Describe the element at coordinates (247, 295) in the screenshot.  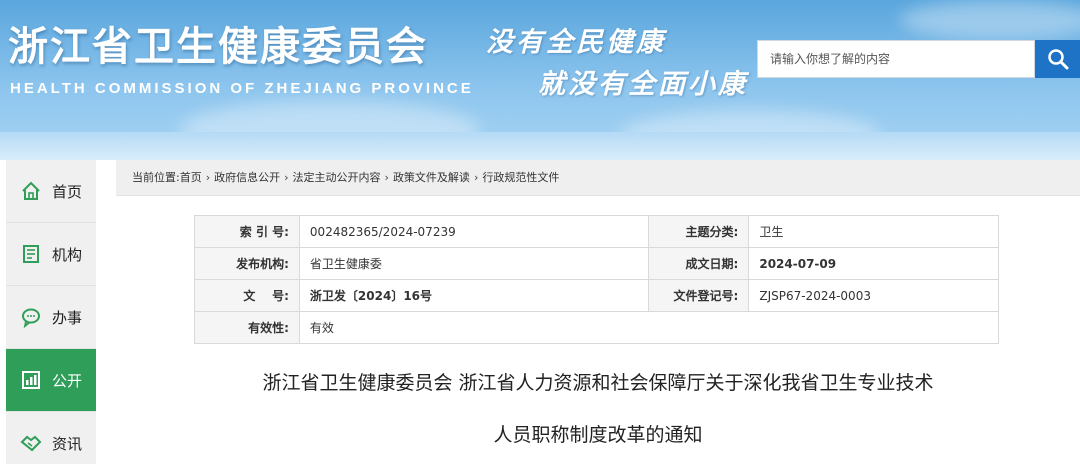
I see `docno-label: 文 号:` at that location.